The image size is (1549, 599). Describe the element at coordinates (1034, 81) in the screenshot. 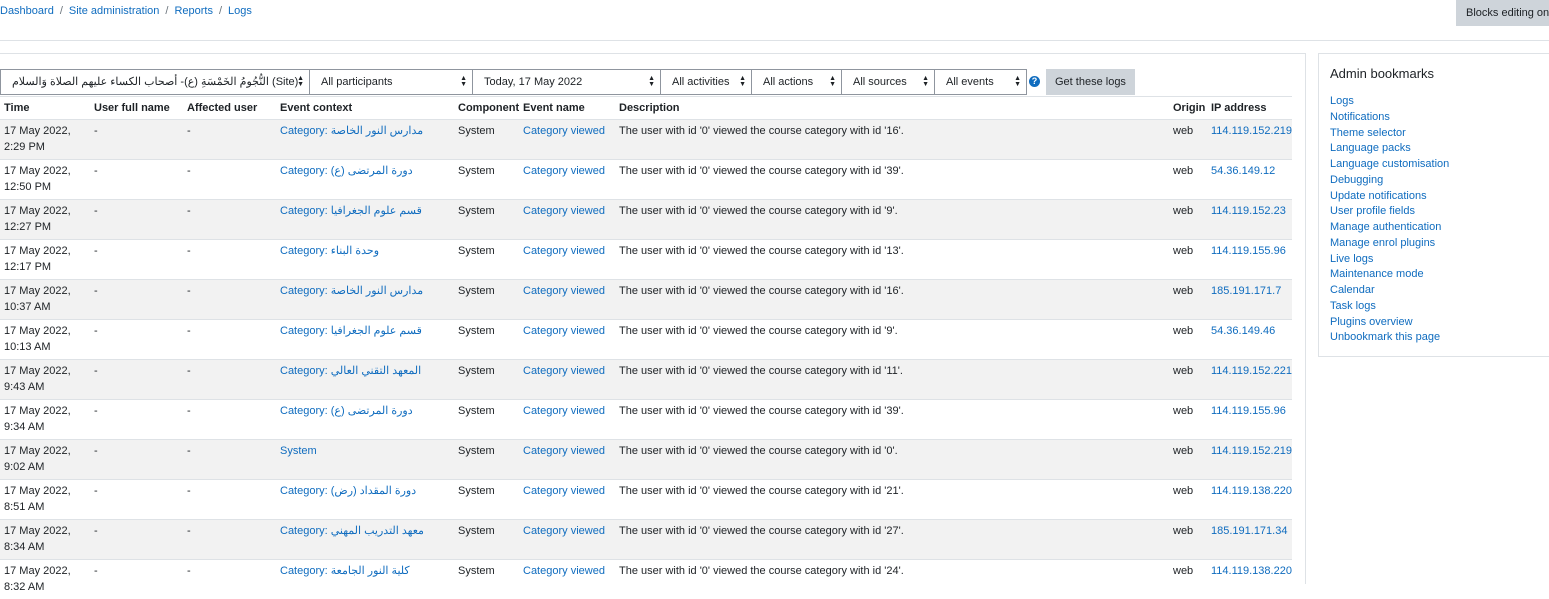

I see `question-circle-icon: ?` at that location.